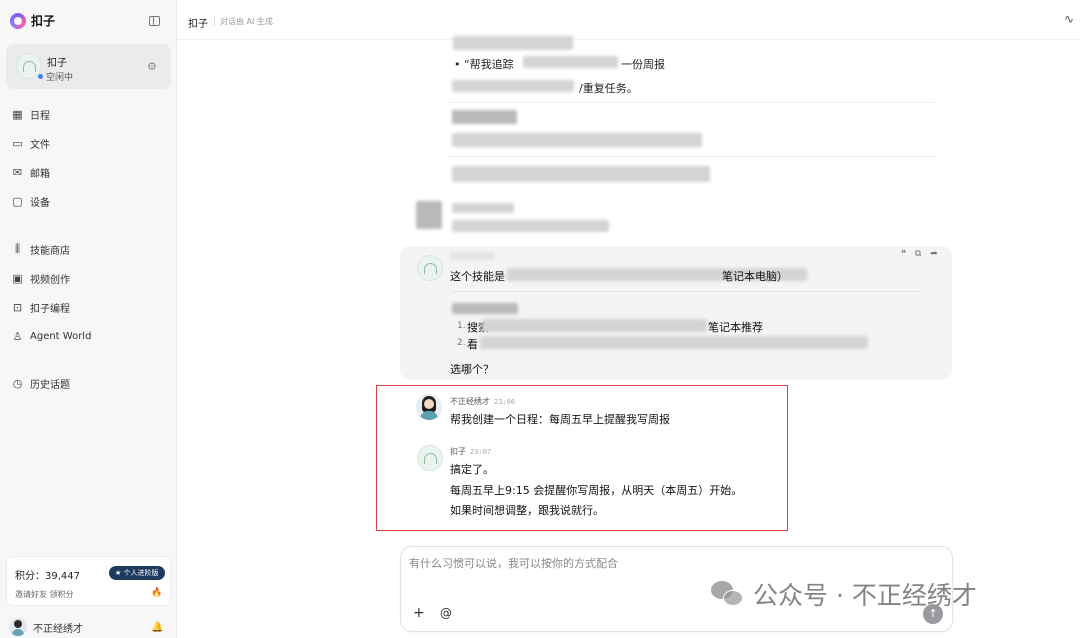 The height and width of the screenshot is (638, 1080). I want to click on status-dot-icon, so click(40, 76).